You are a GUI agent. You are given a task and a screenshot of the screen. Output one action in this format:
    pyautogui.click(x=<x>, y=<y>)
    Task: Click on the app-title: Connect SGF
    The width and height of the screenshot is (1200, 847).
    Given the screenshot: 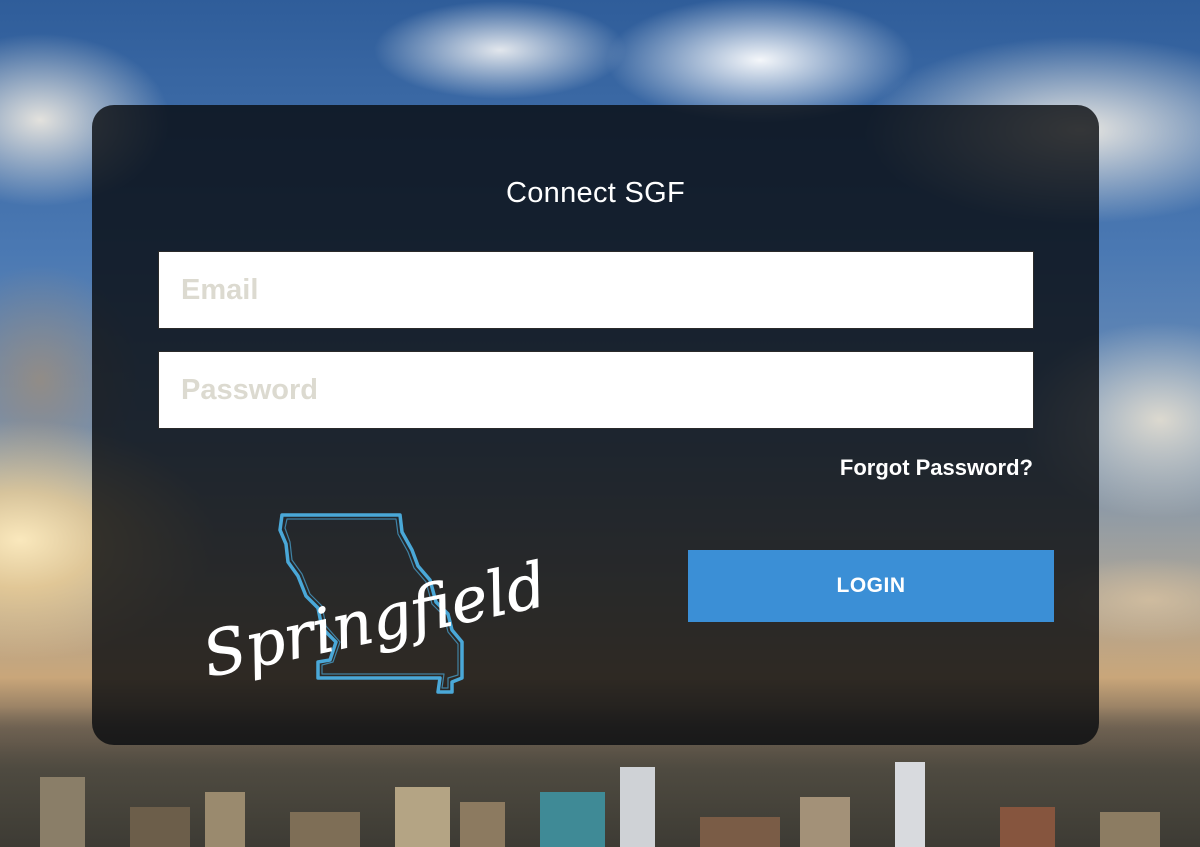 What is the action you would take?
    pyautogui.click(x=595, y=193)
    